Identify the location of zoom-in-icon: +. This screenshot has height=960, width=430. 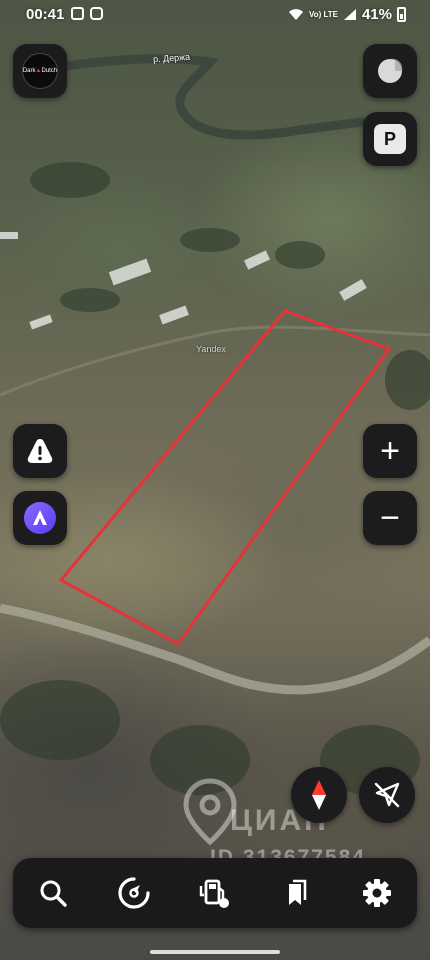
(390, 451).